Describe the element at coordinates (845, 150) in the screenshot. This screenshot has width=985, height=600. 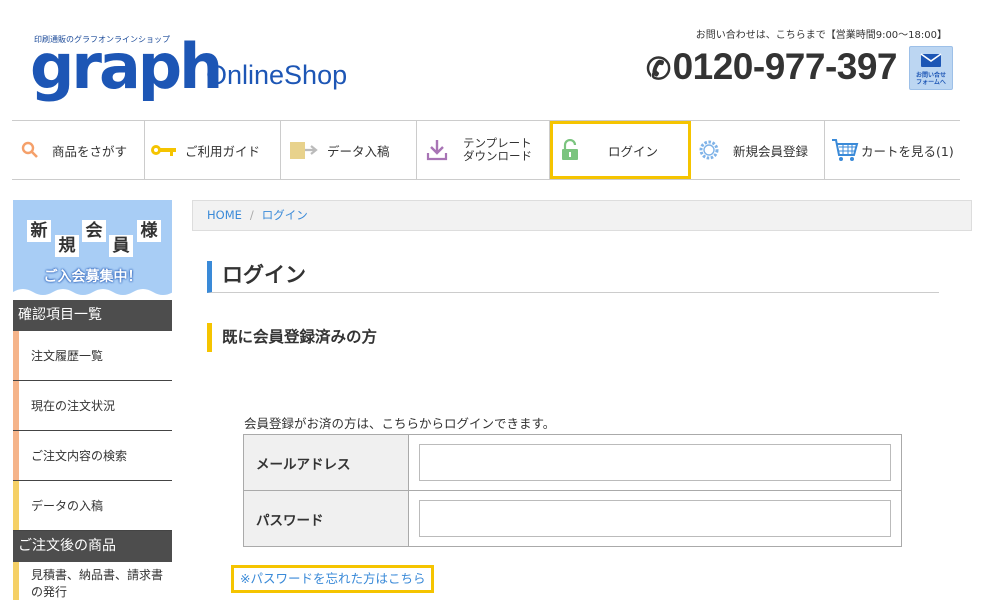
I see `cart-icon` at that location.